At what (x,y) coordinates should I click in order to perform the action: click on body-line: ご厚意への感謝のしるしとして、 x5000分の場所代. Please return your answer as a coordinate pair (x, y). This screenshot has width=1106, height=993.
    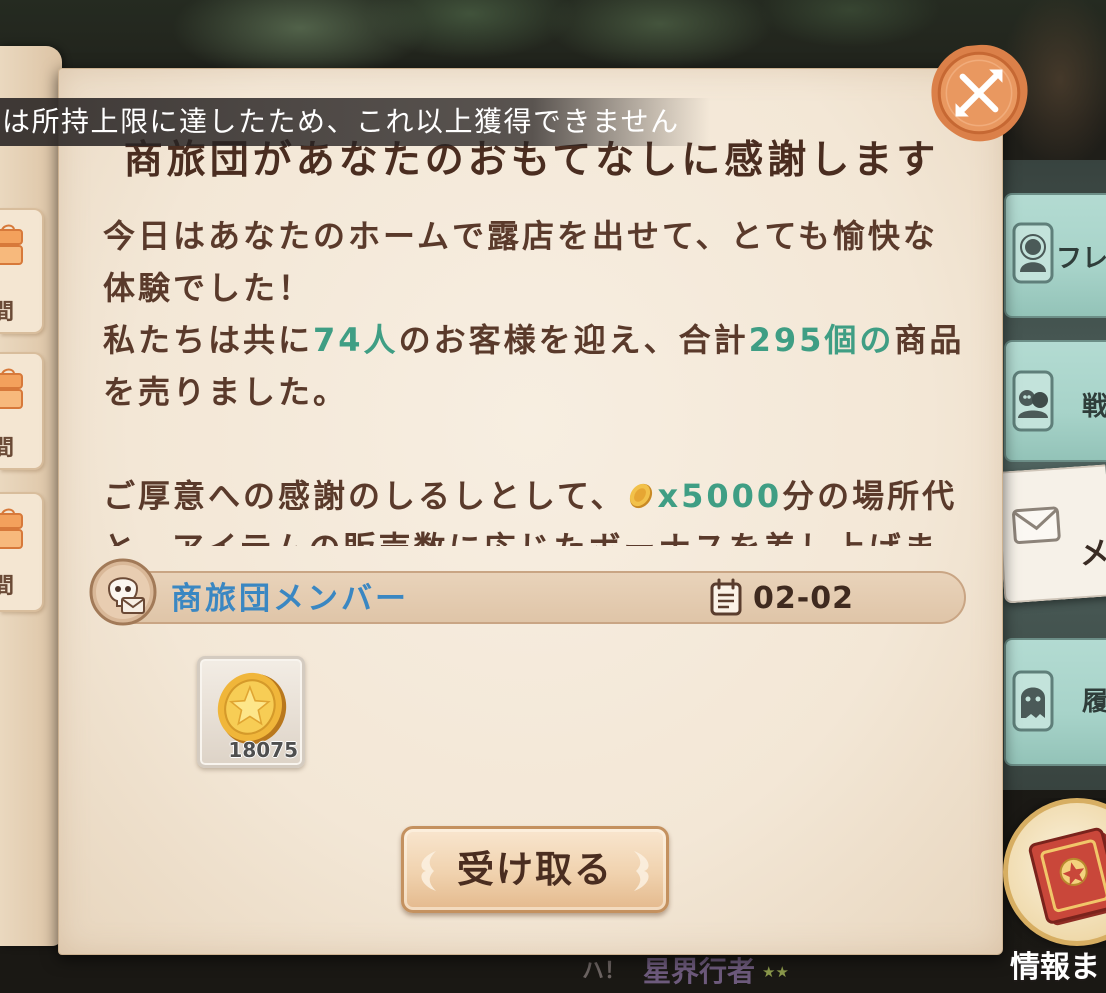
    Looking at the image, I should click on (548, 496).